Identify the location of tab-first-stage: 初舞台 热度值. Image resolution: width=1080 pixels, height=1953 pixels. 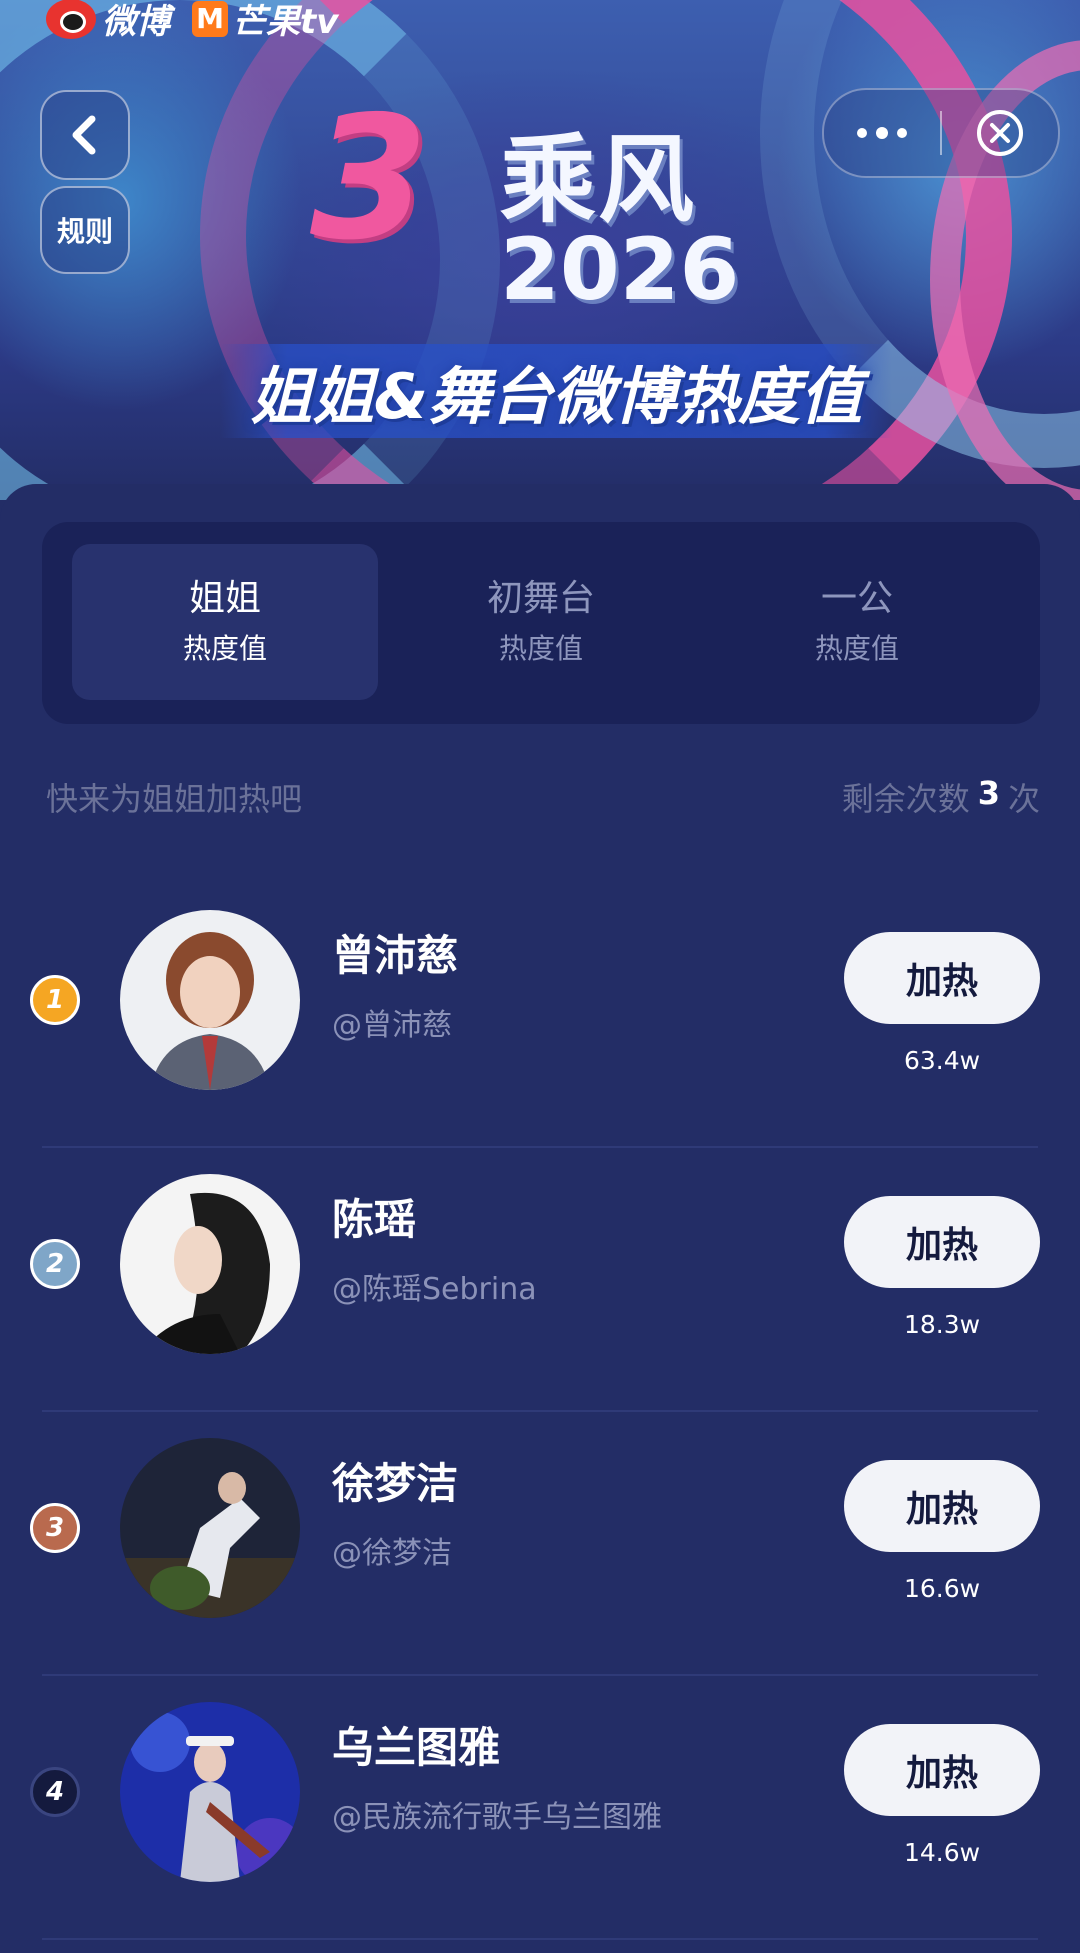
(541, 622).